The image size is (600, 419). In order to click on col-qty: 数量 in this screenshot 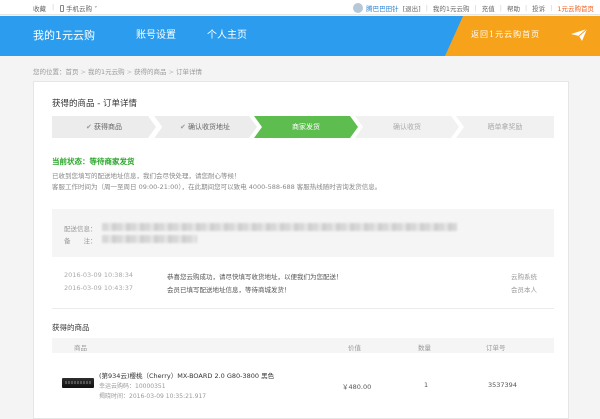, I will do `click(424, 348)`.